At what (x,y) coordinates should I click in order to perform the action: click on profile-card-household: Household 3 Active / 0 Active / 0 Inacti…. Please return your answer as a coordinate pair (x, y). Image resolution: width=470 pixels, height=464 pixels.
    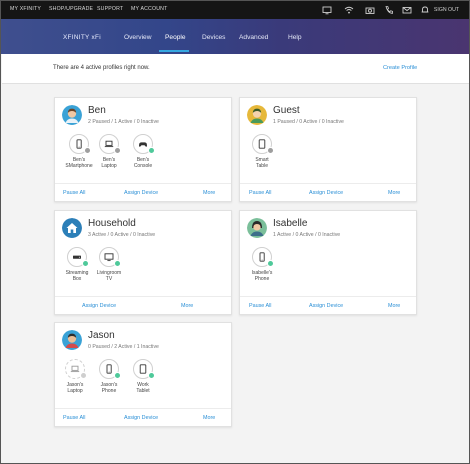
    Looking at the image, I should click on (143, 262).